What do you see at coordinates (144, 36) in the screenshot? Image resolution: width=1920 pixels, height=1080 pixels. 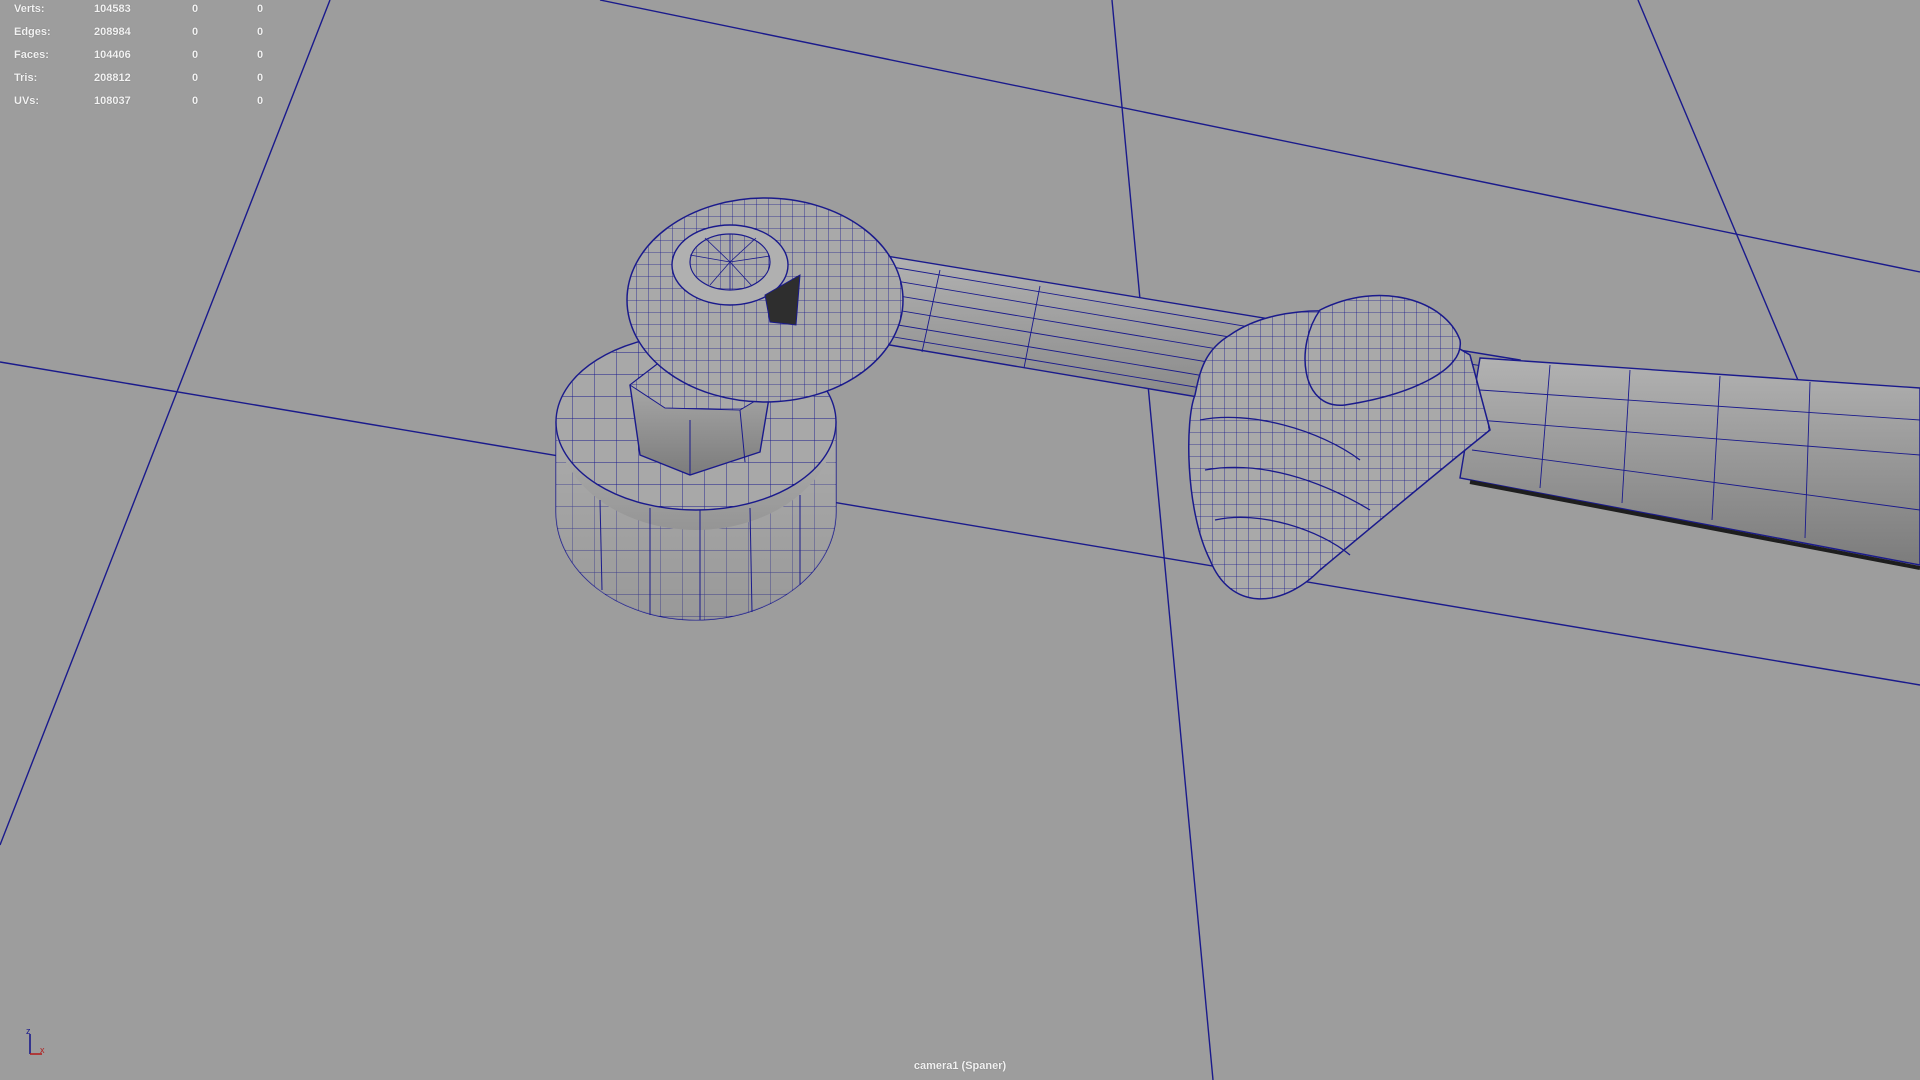 I see `hud-row-edges: Edges: 208984 0 0` at bounding box center [144, 36].